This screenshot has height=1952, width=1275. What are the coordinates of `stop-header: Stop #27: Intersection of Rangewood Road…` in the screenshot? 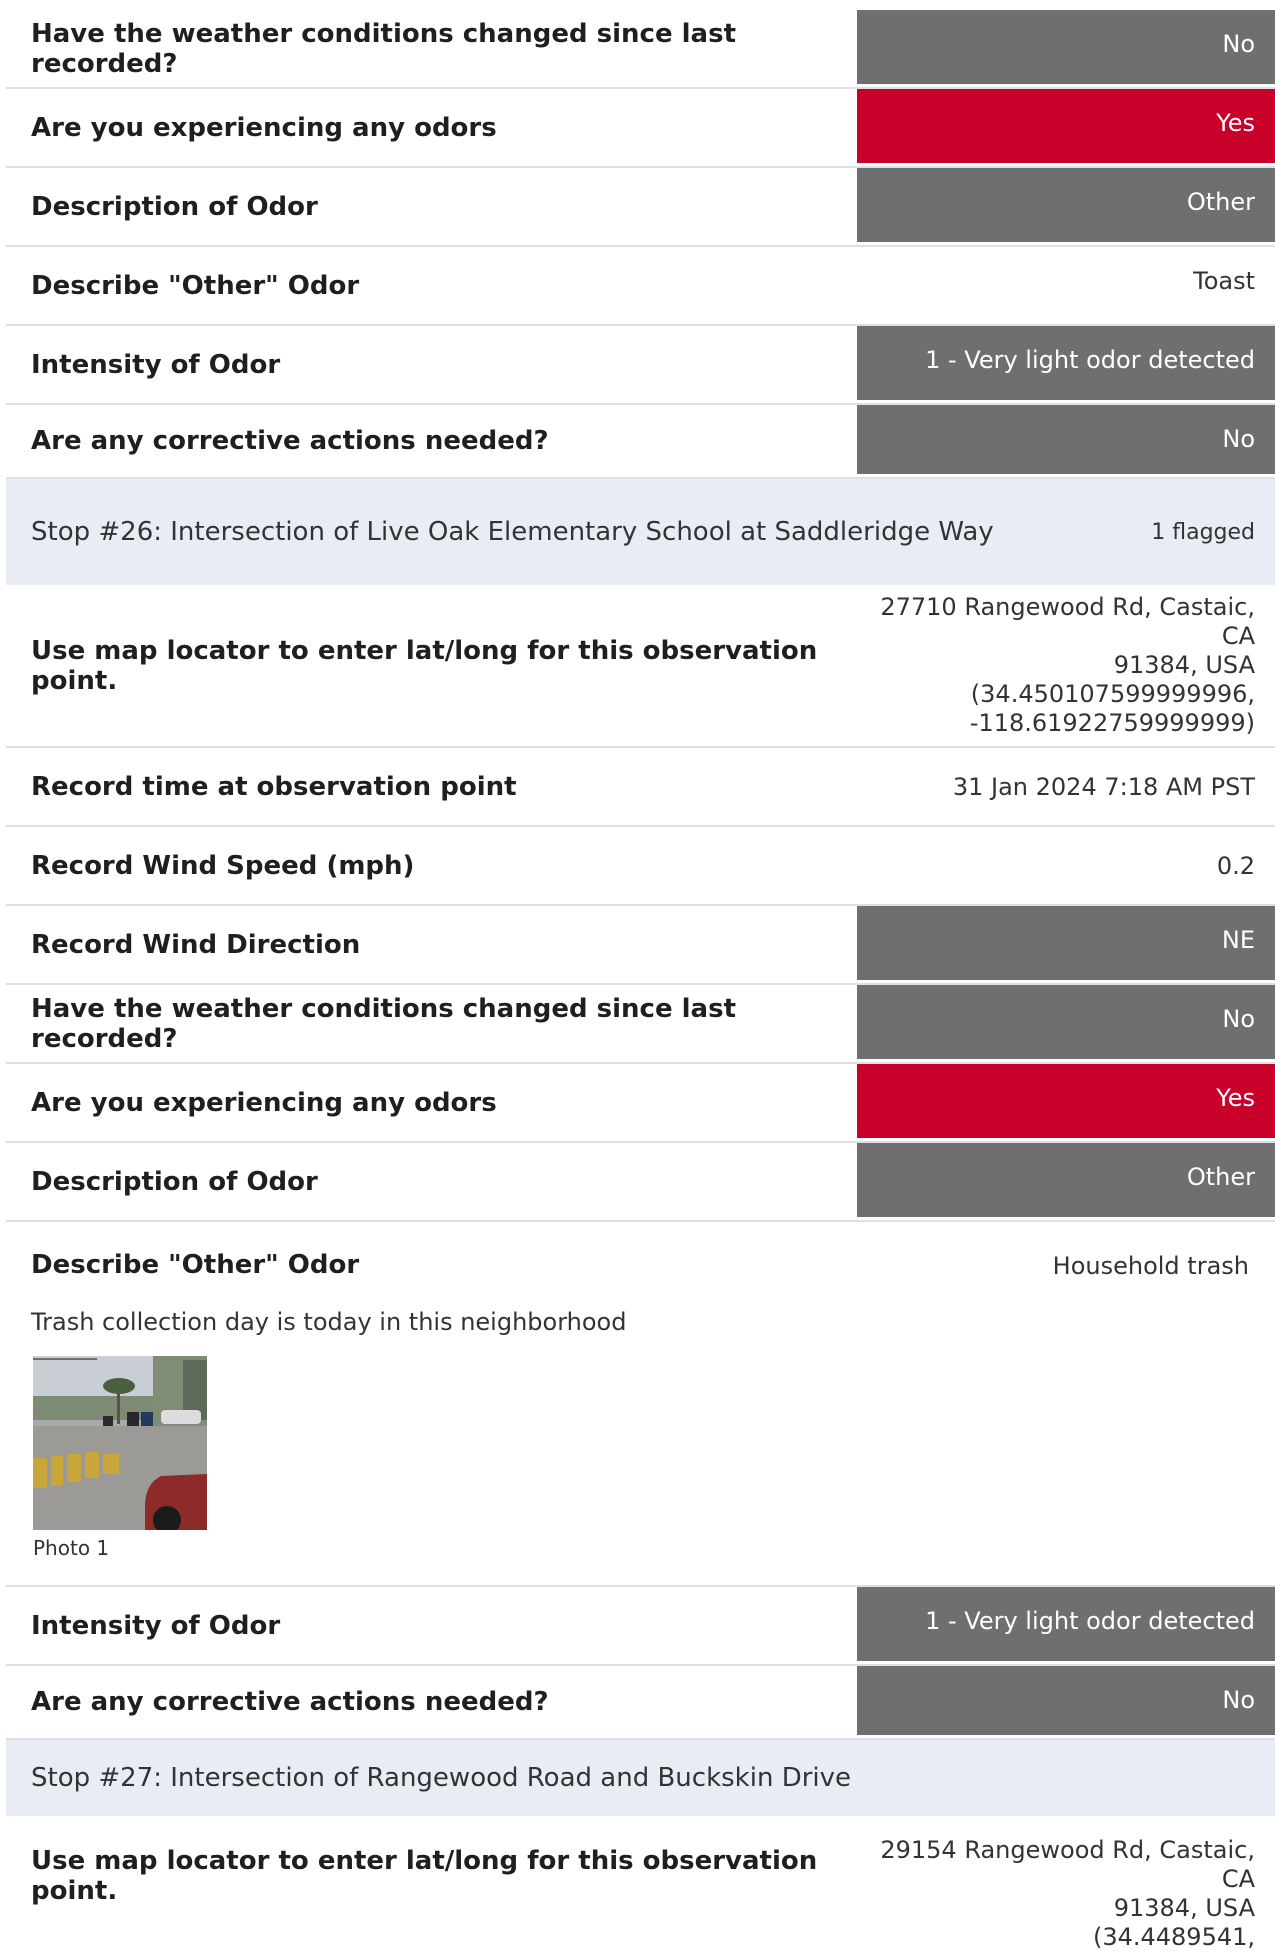 It's located at (640, 1778).